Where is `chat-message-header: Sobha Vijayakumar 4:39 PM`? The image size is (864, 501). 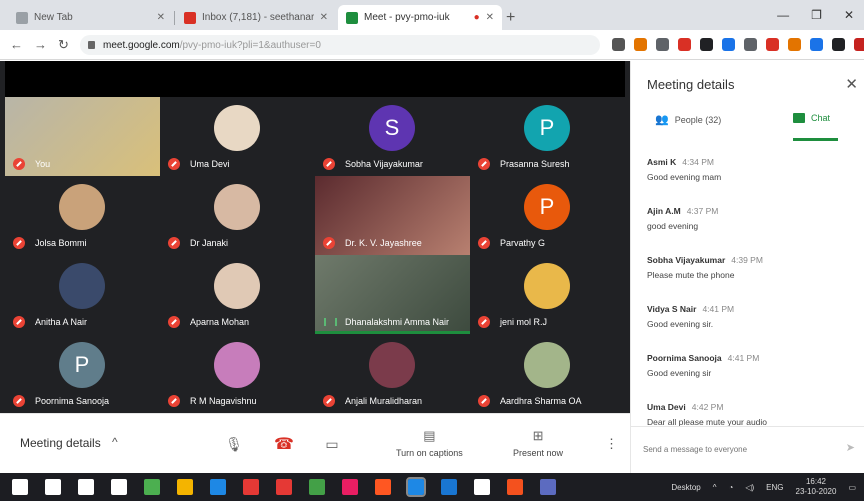
chat-message-header: Sobha Vijayakumar 4:39 PM is located at coordinates (752, 260).